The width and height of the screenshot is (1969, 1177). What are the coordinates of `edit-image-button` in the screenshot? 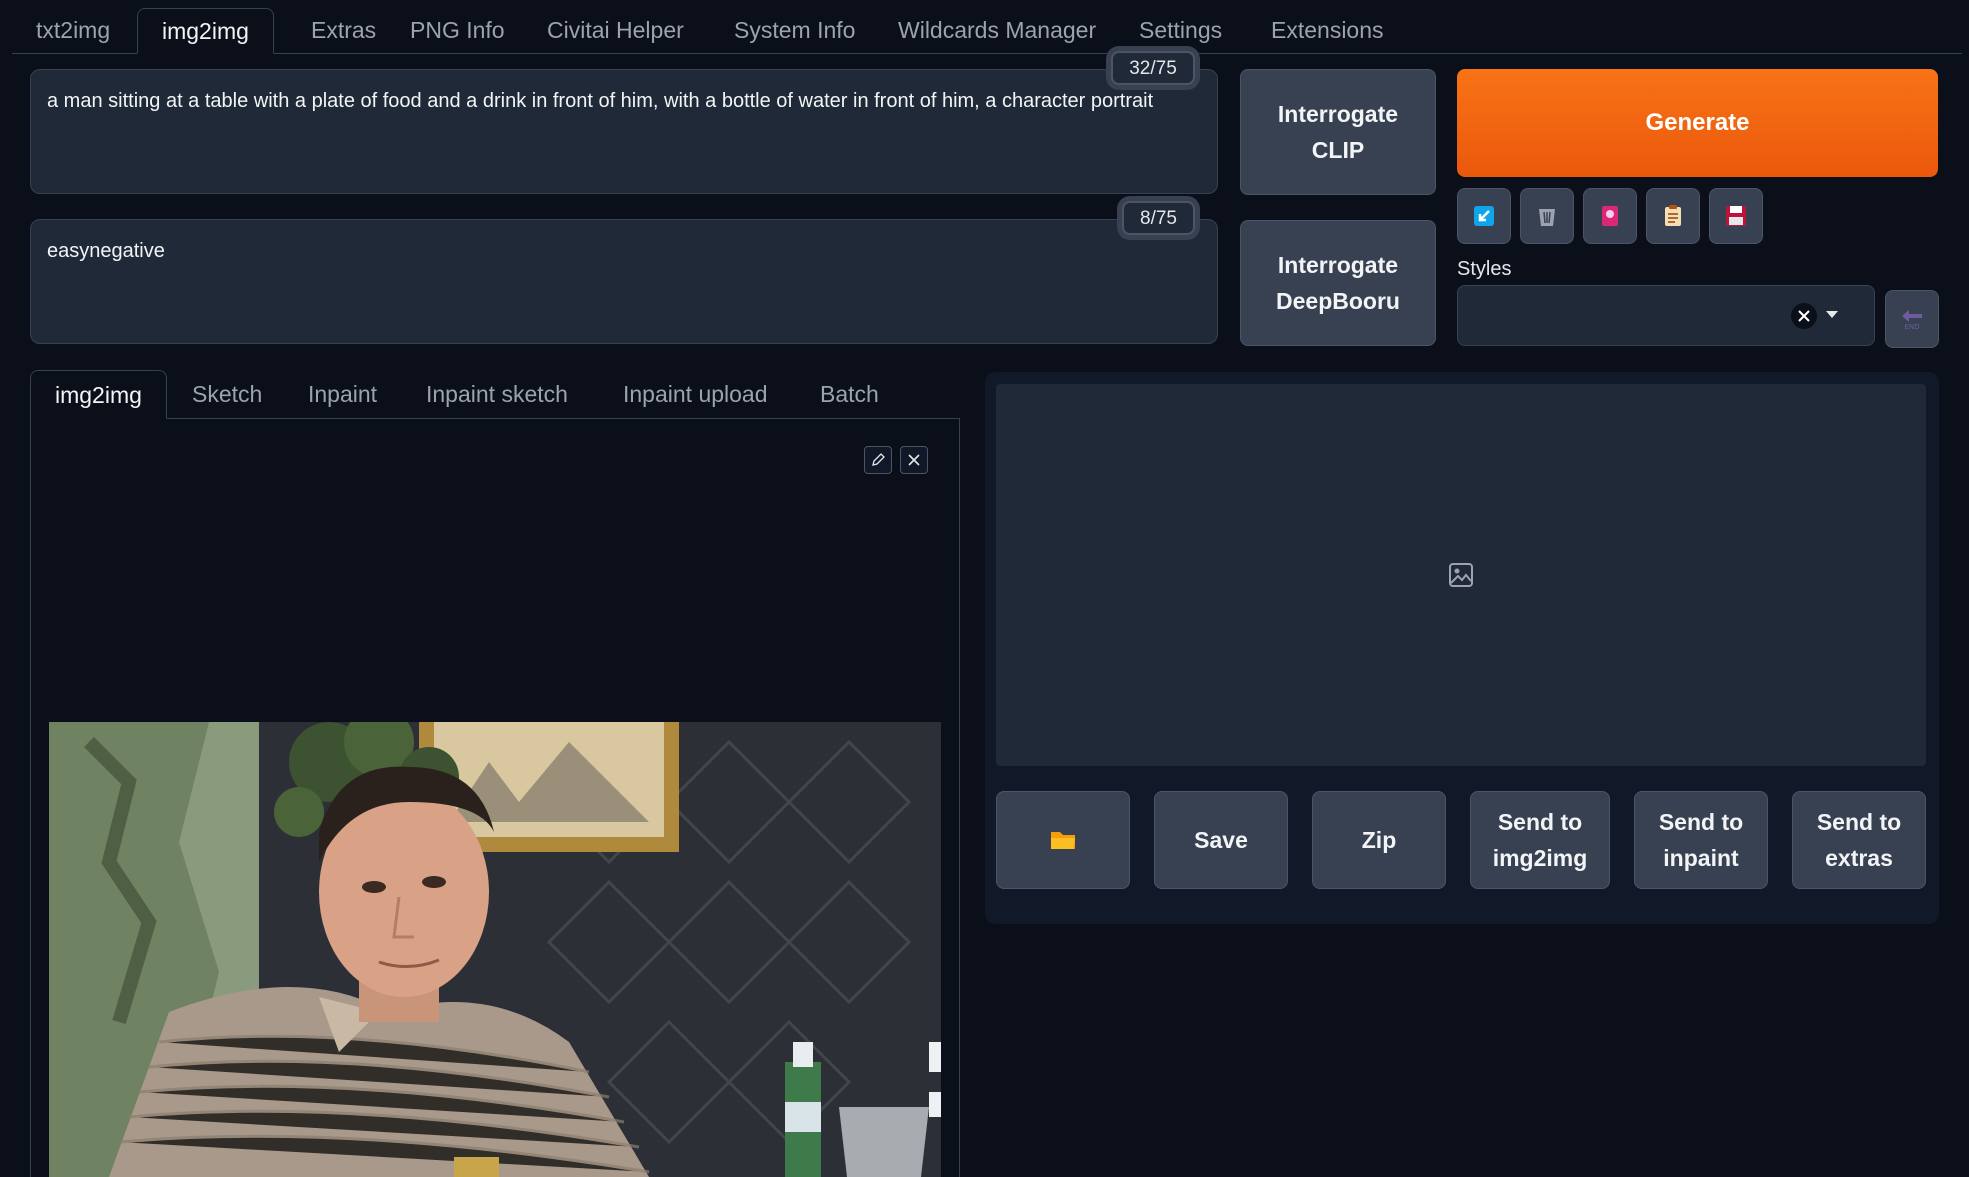 It's located at (878, 460).